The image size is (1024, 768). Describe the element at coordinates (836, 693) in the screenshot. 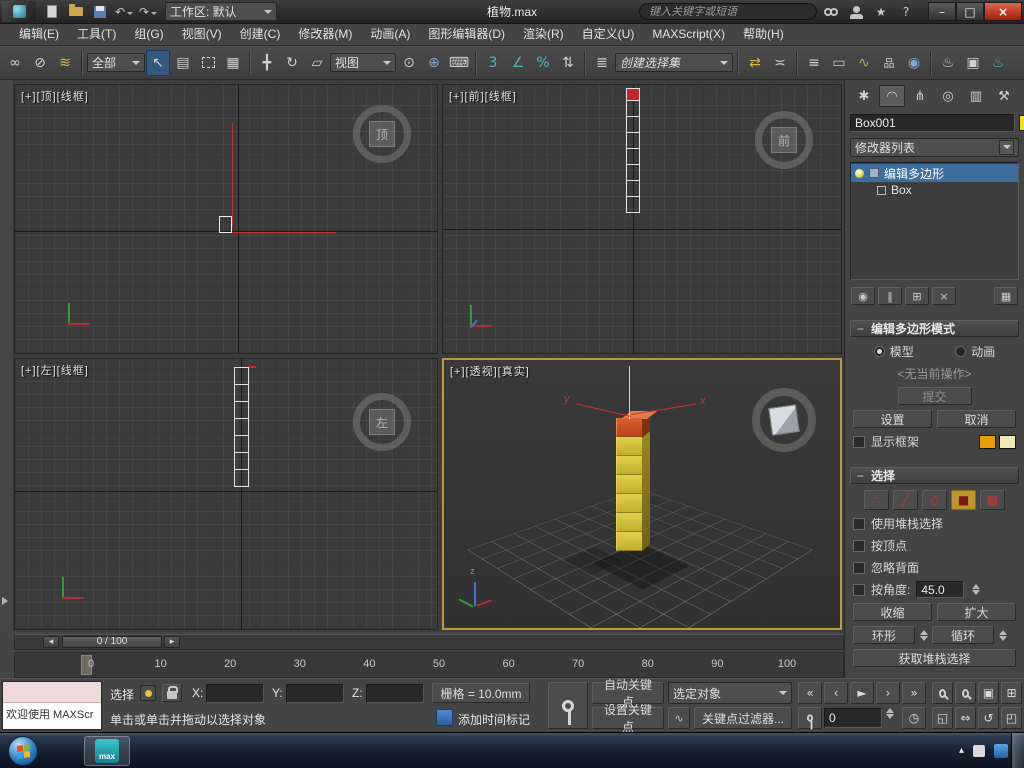

I see `previous-key-button: ‹` at that location.